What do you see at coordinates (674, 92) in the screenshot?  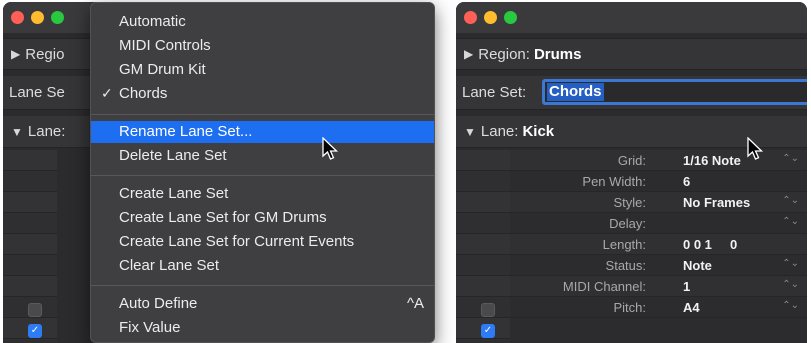 I see `lane-set-name-field: Chords` at bounding box center [674, 92].